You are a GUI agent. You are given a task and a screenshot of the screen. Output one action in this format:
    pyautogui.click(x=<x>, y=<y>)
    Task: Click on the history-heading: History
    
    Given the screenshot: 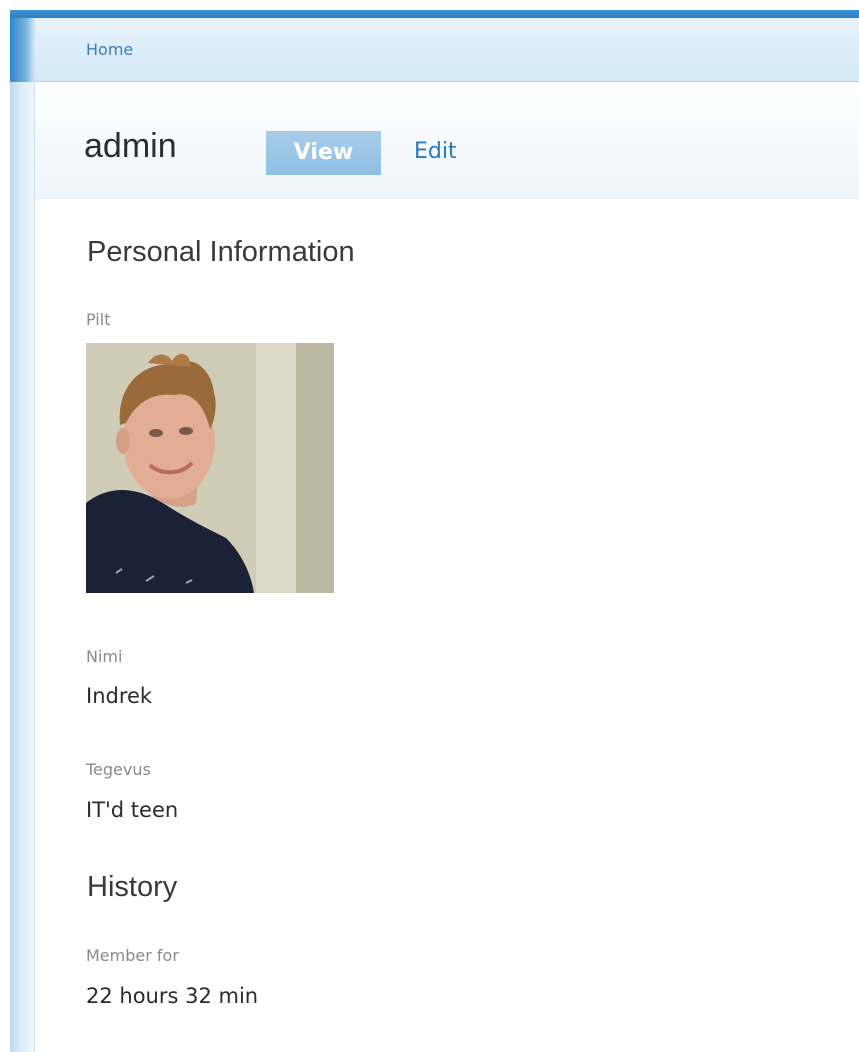 What is the action you would take?
    pyautogui.click(x=132, y=887)
    